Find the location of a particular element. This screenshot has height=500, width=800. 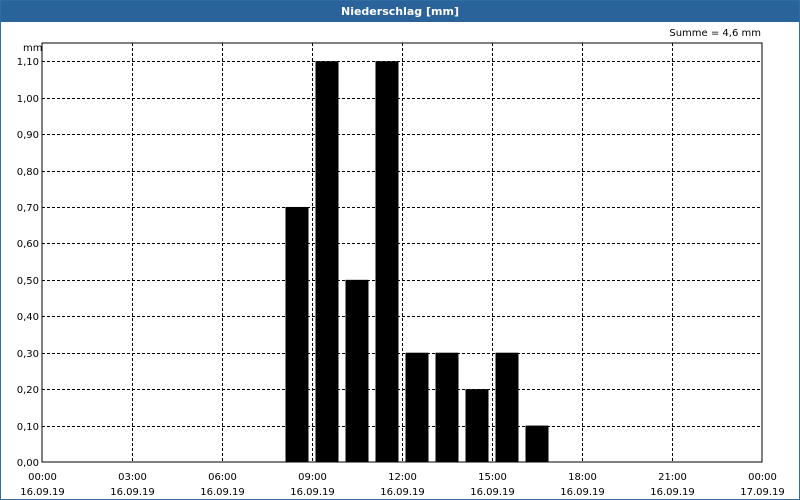

x-tick-time: 03:00 is located at coordinates (132, 477).